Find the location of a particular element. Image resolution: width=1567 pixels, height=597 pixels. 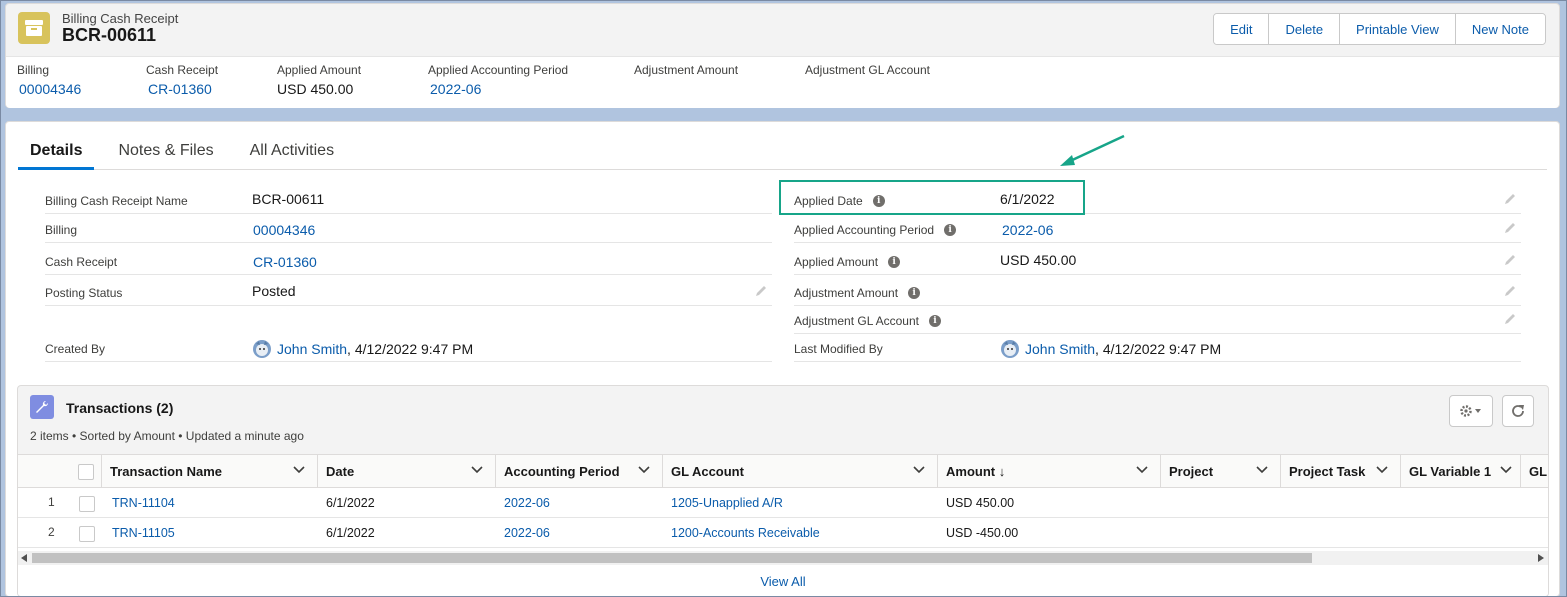

annotation-highlight-box is located at coordinates (932, 197).